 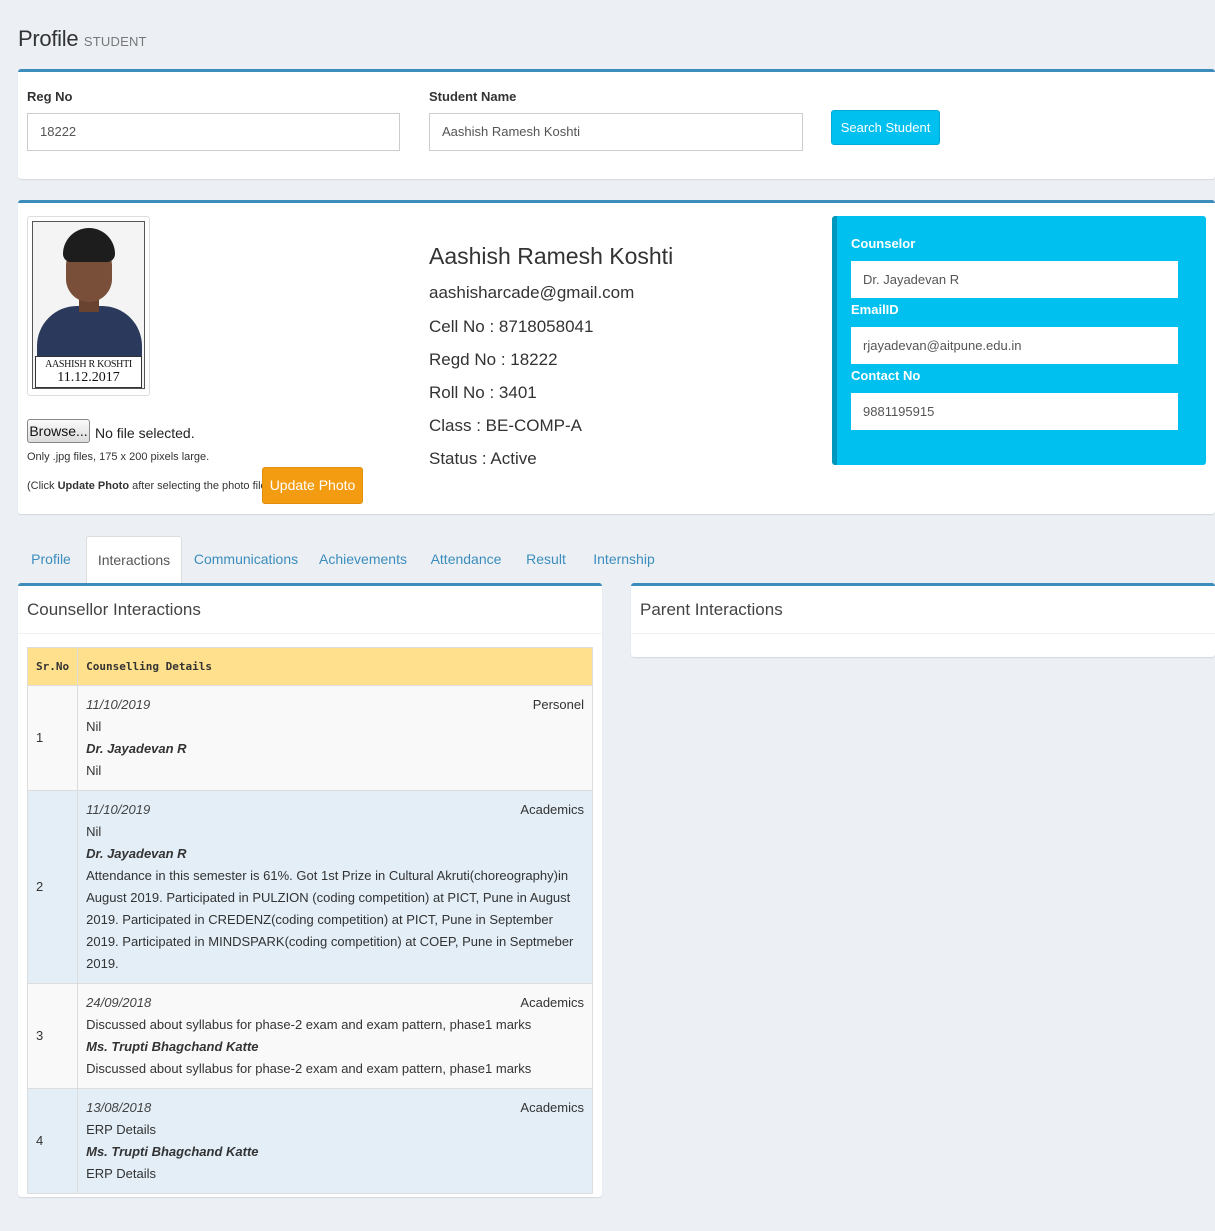 I want to click on student-photo-frame: AASHISH R KOSHTI 11.12.2017, so click(x=88, y=306).